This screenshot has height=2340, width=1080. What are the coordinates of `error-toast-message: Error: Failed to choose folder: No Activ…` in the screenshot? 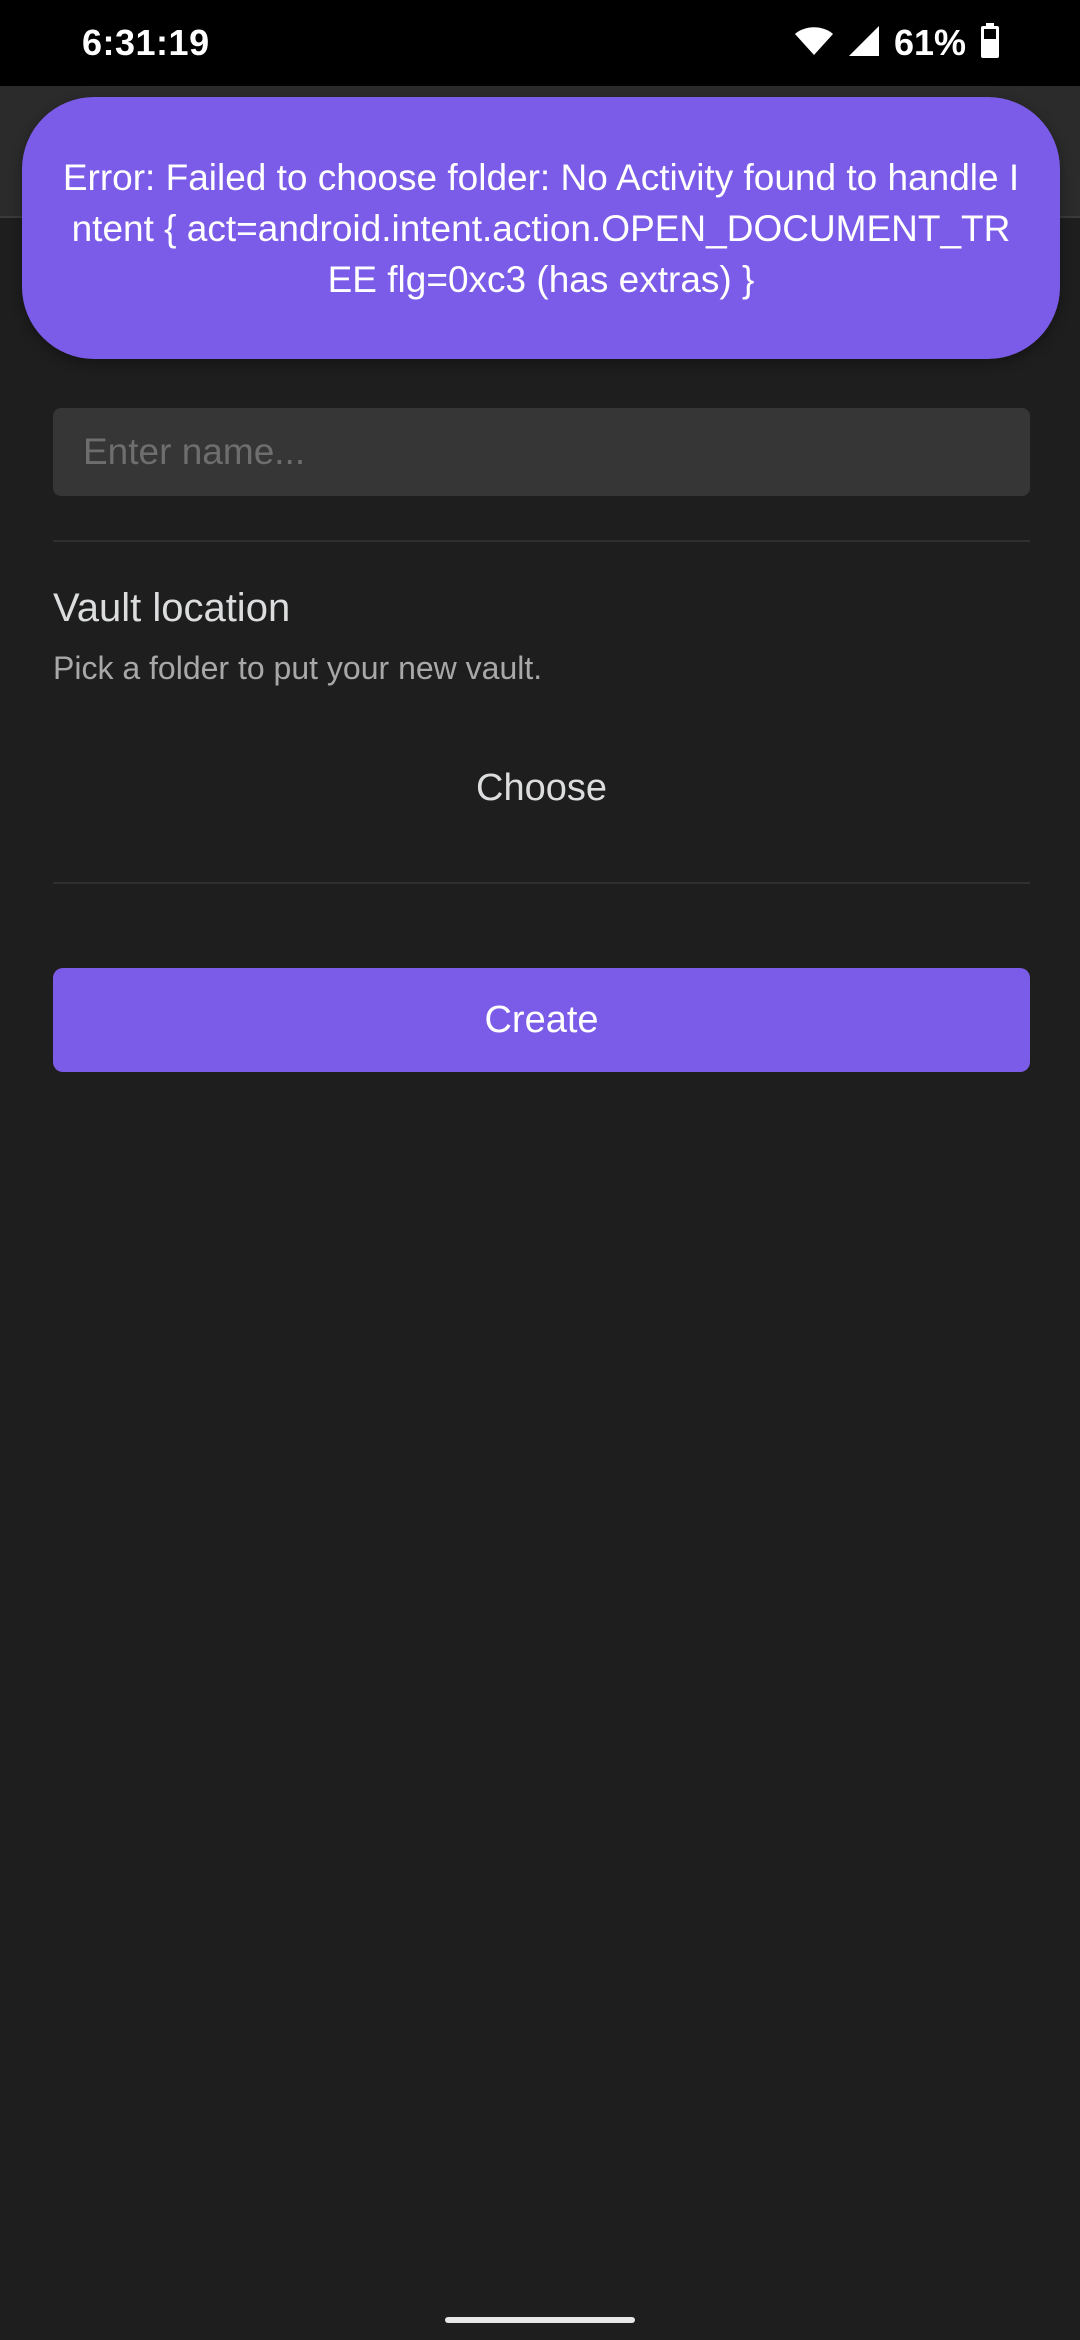 It's located at (541, 228).